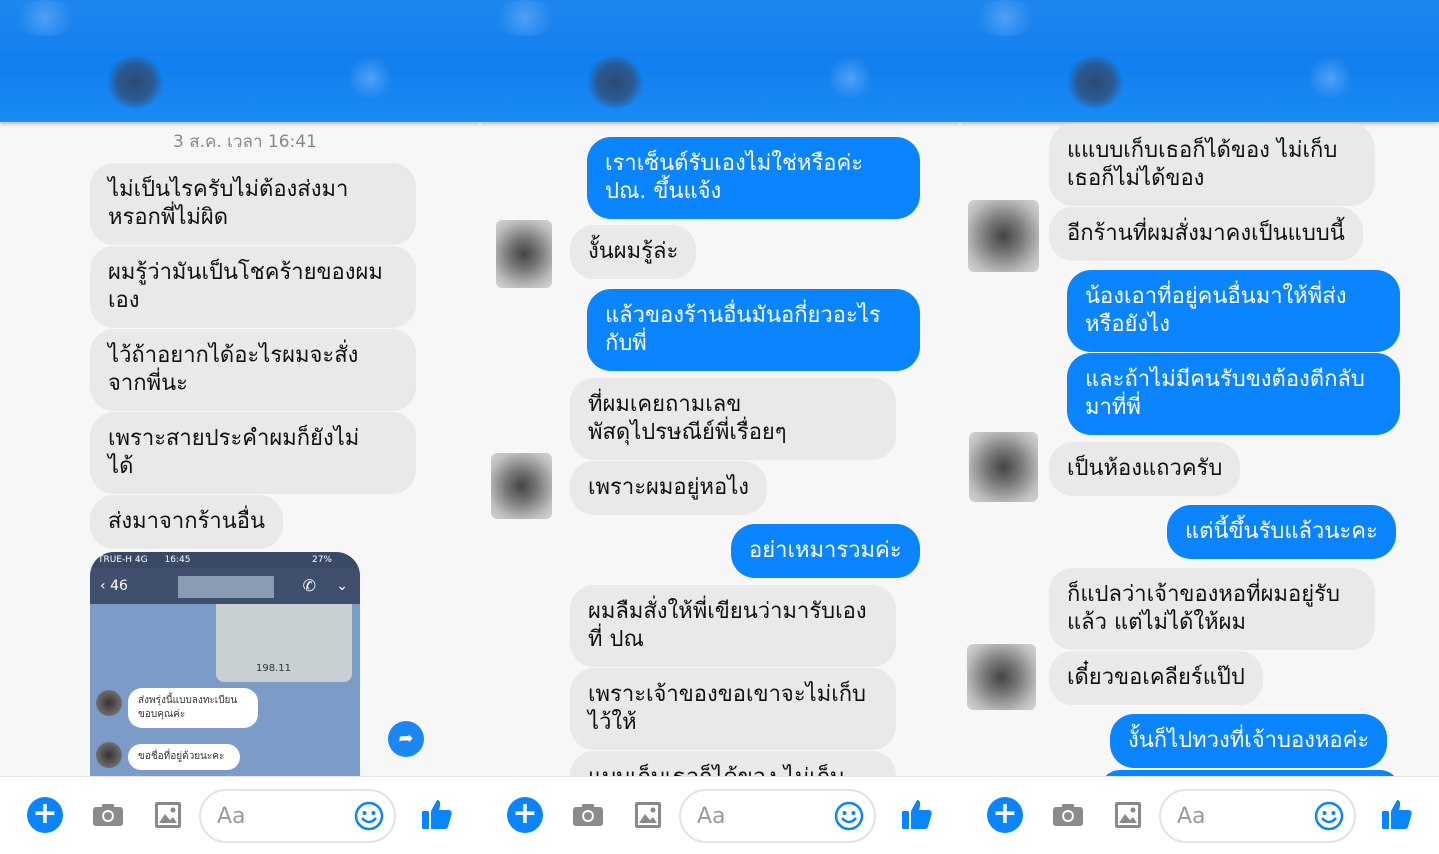 The width and height of the screenshot is (1439, 854). Describe the element at coordinates (733, 419) in the screenshot. I see `message-incoming: ที่ผมเคยถามเลข พัสดุไปรษณีย์พี่เรื่อยๆ` at that location.